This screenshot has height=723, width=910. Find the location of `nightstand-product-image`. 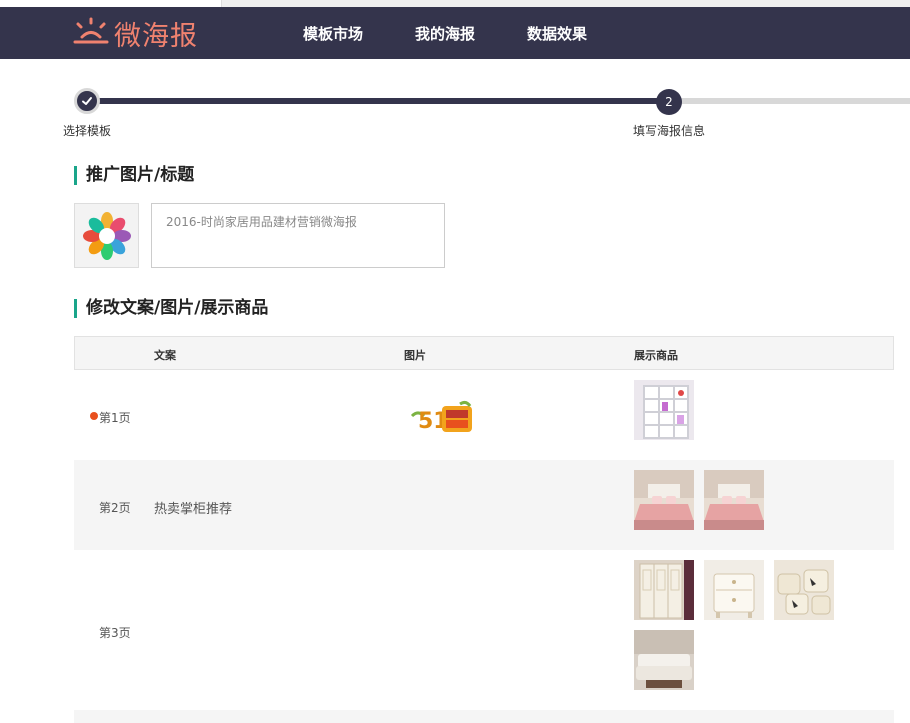

nightstand-product-image is located at coordinates (734, 590).